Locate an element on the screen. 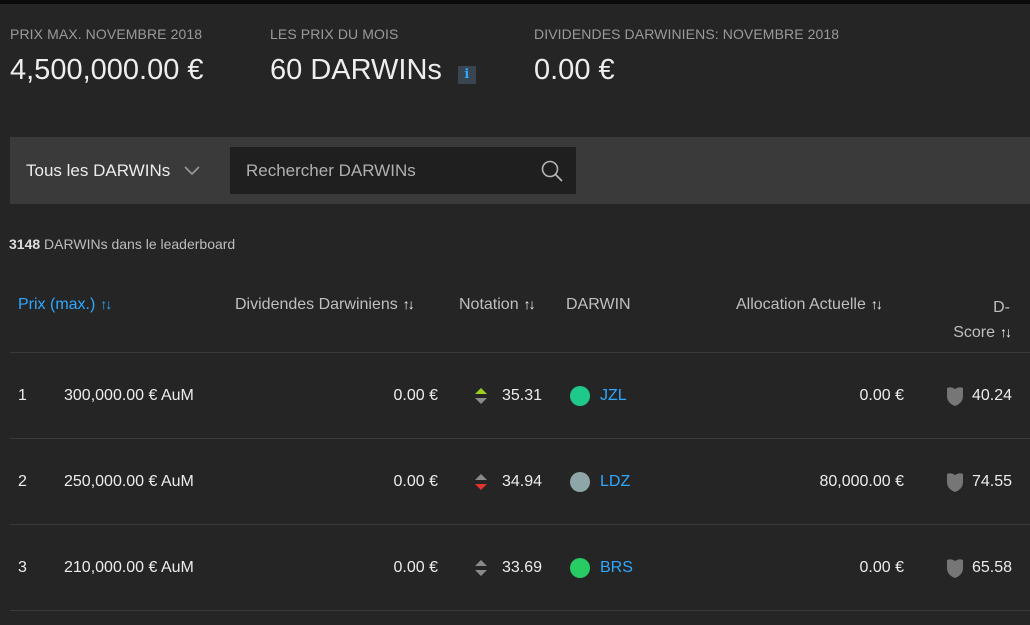 The image size is (1030, 625). filter-bar: Tous les DARWINs is located at coordinates (520, 170).